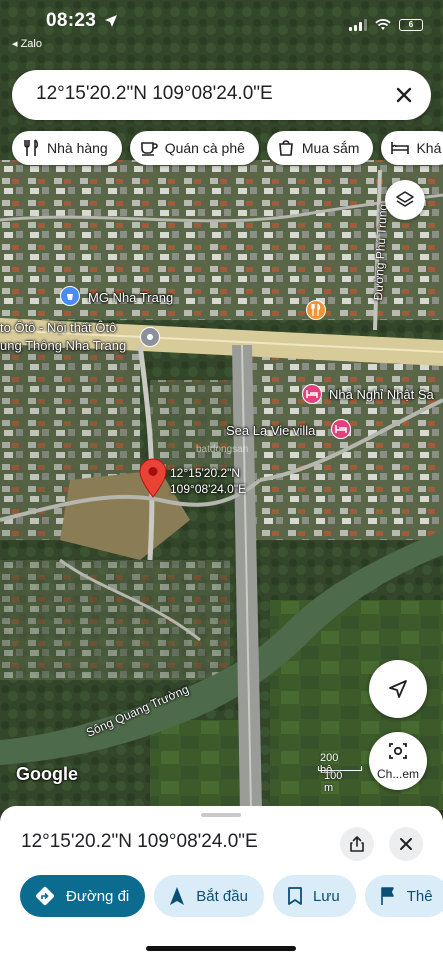  Describe the element at coordinates (58, 327) in the screenshot. I see `poi-label-oto-line1: to Ôtô - Nội thất Ôtô` at that location.